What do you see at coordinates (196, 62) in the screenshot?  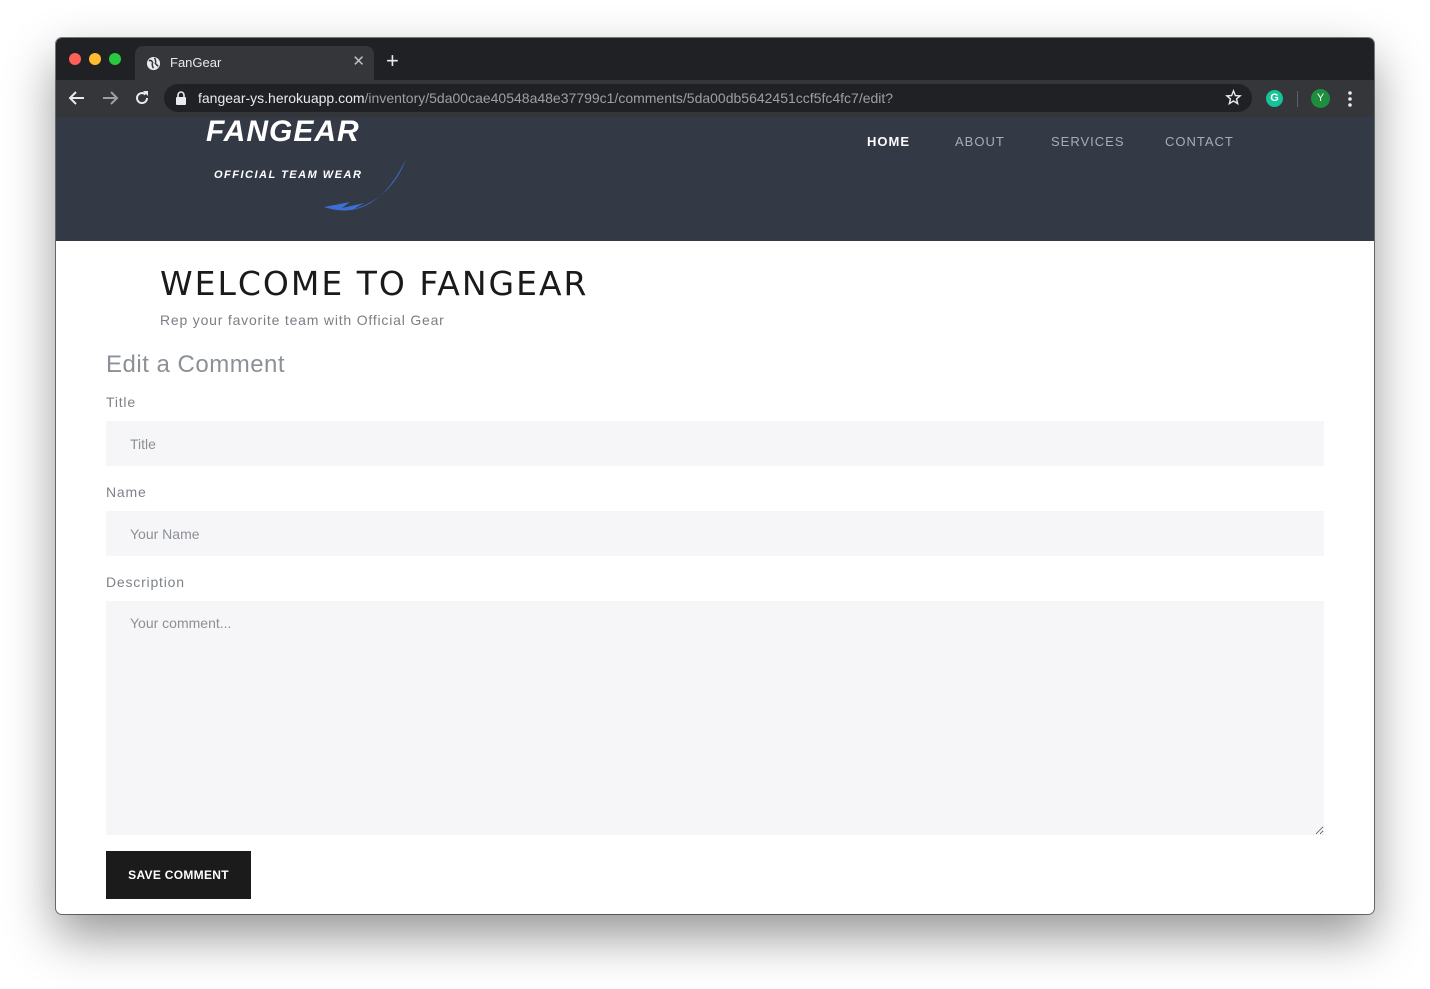 I see `tab-title: FanGear` at bounding box center [196, 62].